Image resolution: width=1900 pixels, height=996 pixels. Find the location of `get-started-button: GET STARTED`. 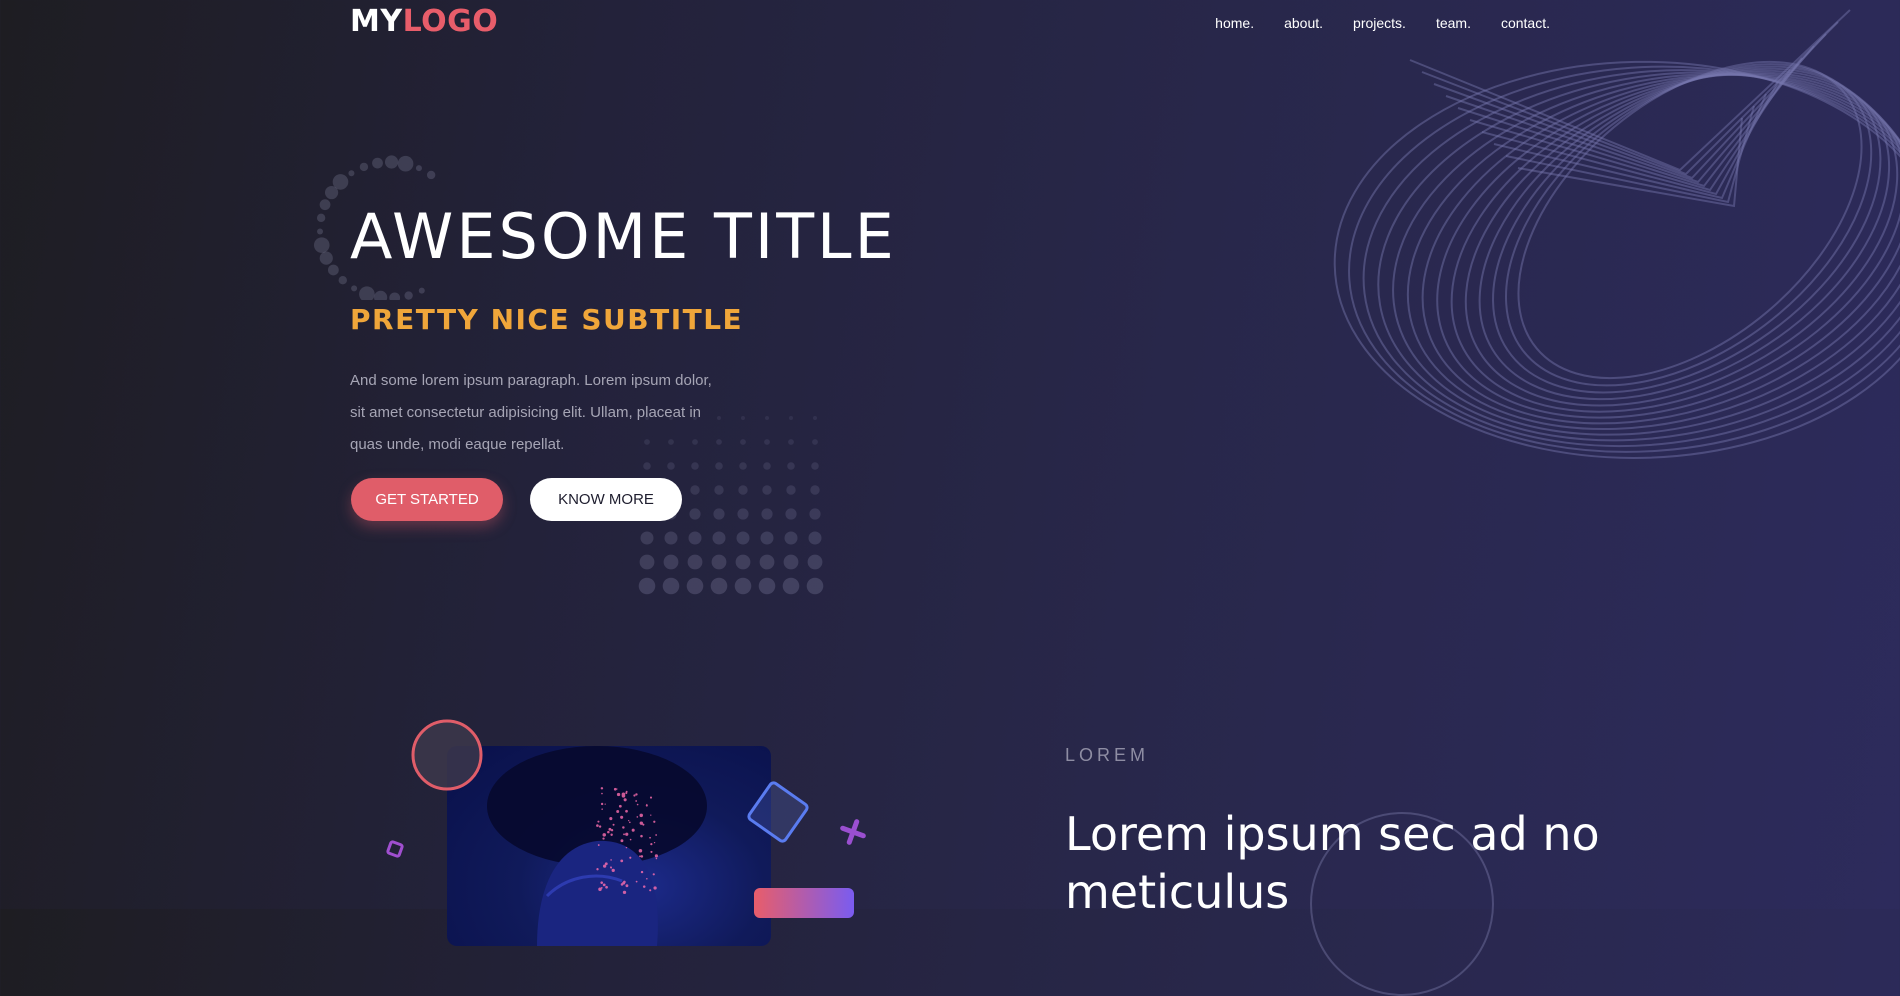

get-started-button: GET STARTED is located at coordinates (427, 499).